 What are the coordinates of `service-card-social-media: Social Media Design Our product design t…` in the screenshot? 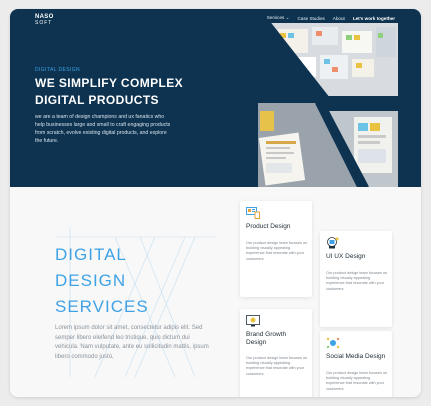 It's located at (356, 364).